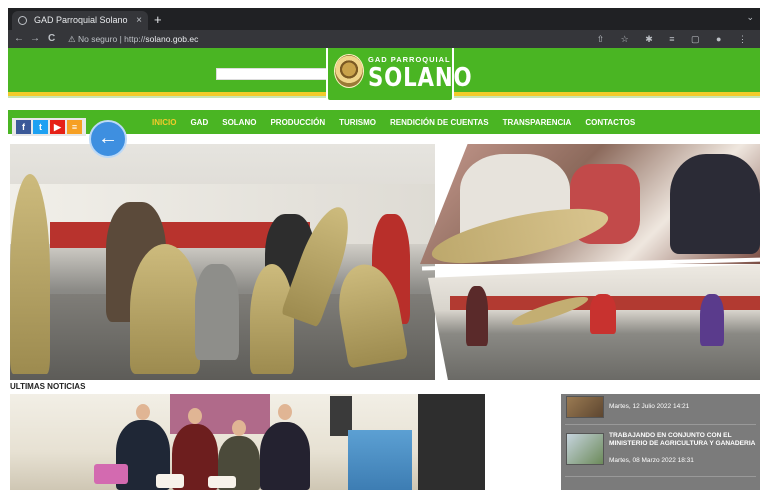 The image size is (764, 490). Describe the element at coordinates (247, 442) in the screenshot. I see `featured-news-photo` at that location.